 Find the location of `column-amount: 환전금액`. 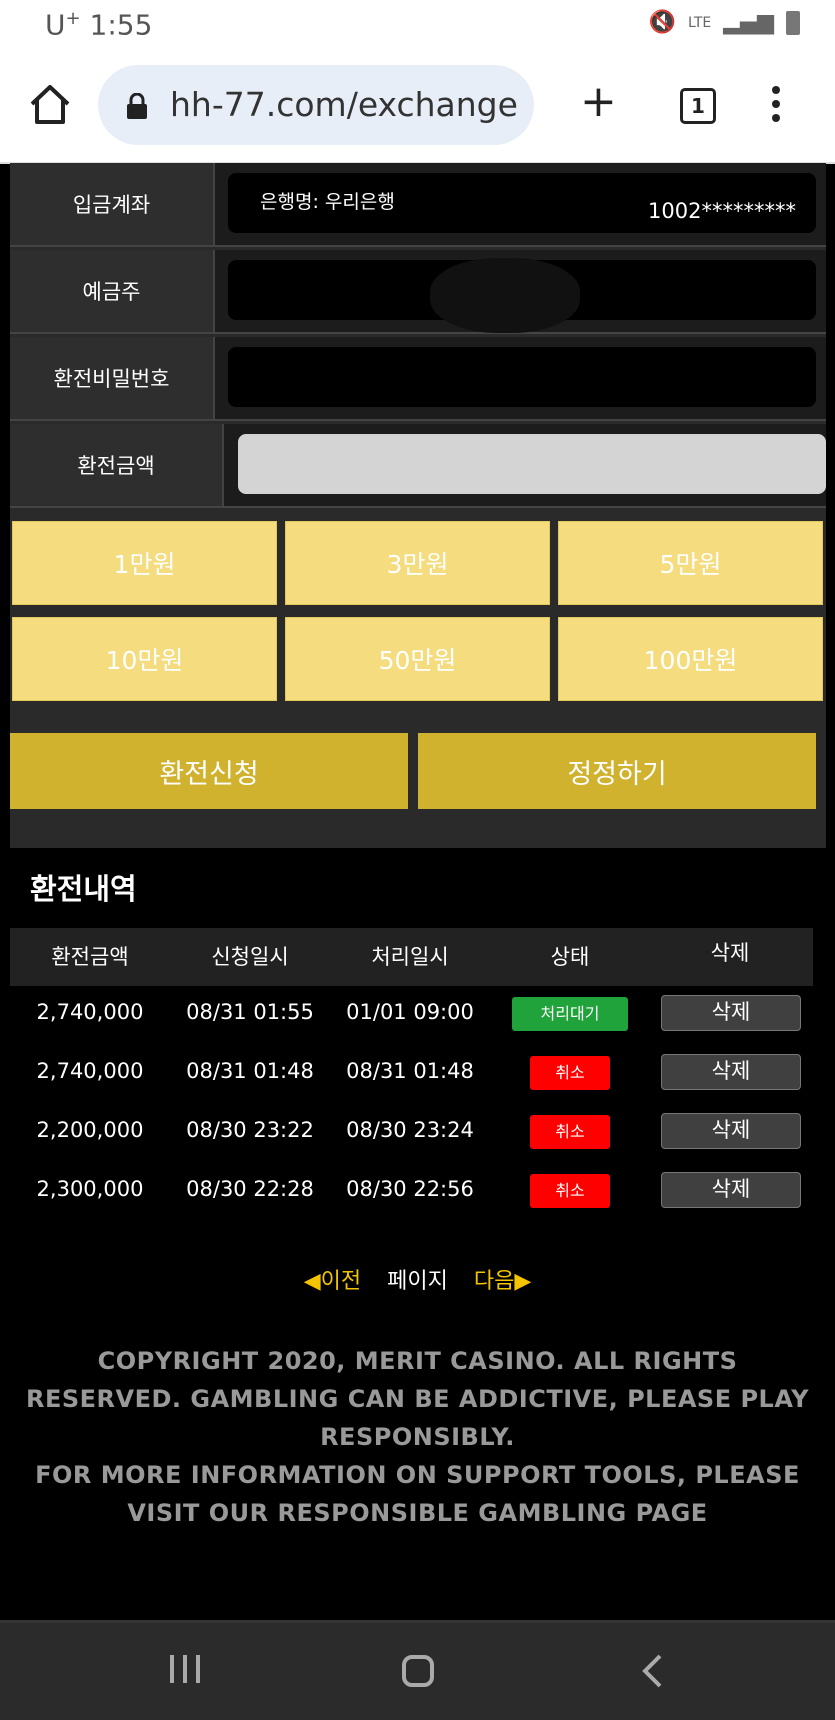

column-amount: 환전금액 is located at coordinates (90, 957).